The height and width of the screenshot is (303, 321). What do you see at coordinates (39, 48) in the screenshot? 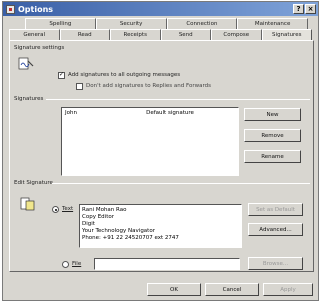
I see `signature-settings-label: Signature settings` at bounding box center [39, 48].